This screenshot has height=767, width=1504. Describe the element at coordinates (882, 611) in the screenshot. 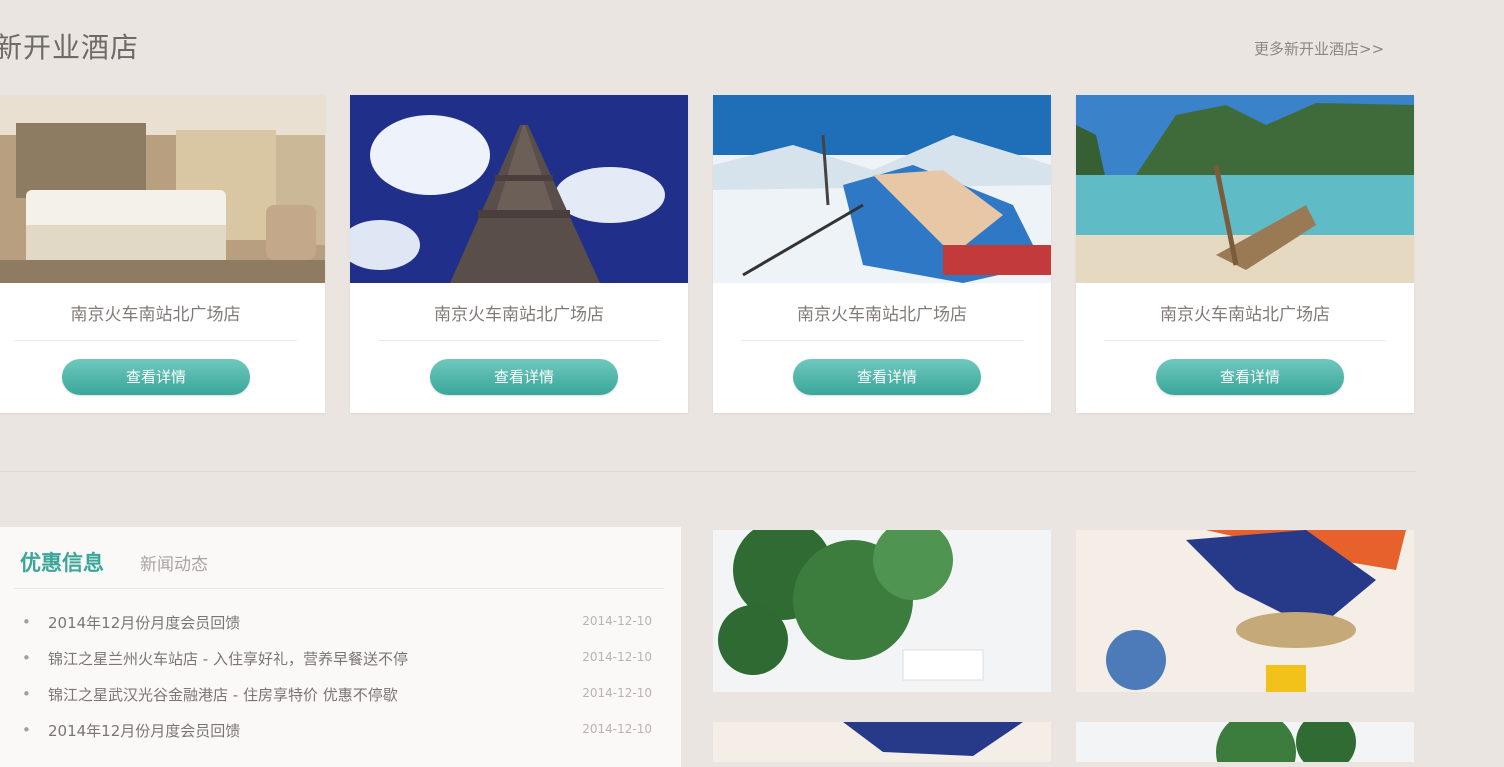

I see `promo-plant-image` at that location.